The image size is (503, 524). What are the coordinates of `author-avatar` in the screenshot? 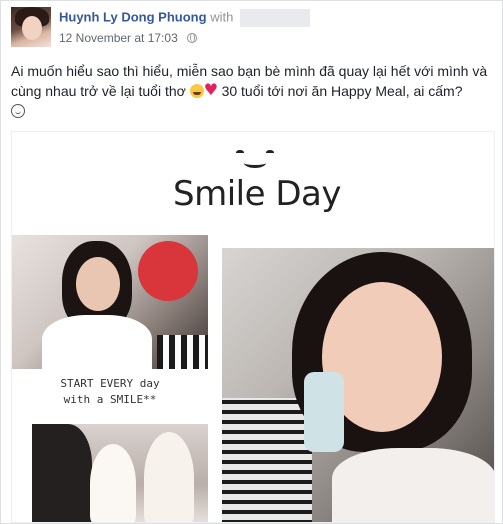 It's located at (31, 27).